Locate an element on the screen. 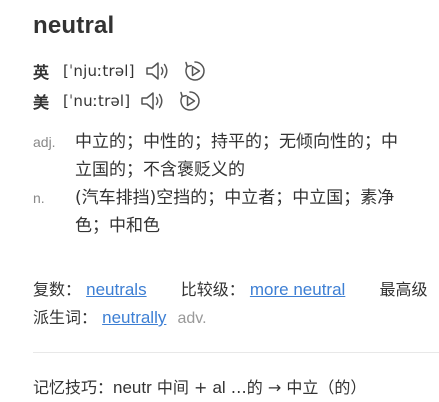  derived-row: 派生词： neutrally adv. is located at coordinates (236, 318).